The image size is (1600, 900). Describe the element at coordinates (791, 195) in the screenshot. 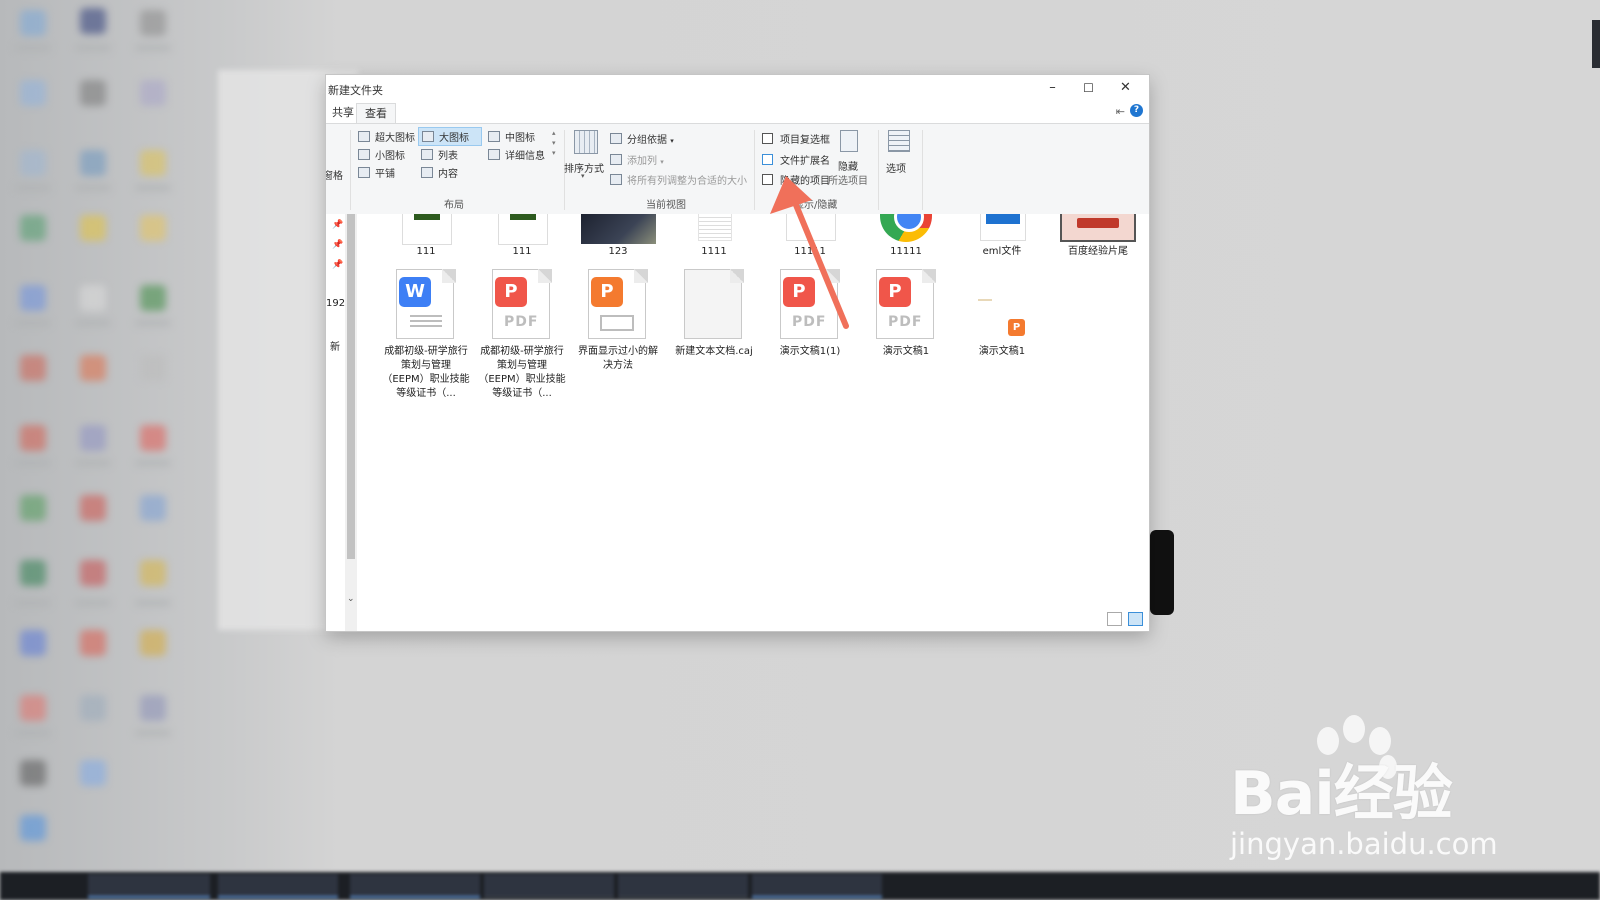

I see `arrow-head` at that location.